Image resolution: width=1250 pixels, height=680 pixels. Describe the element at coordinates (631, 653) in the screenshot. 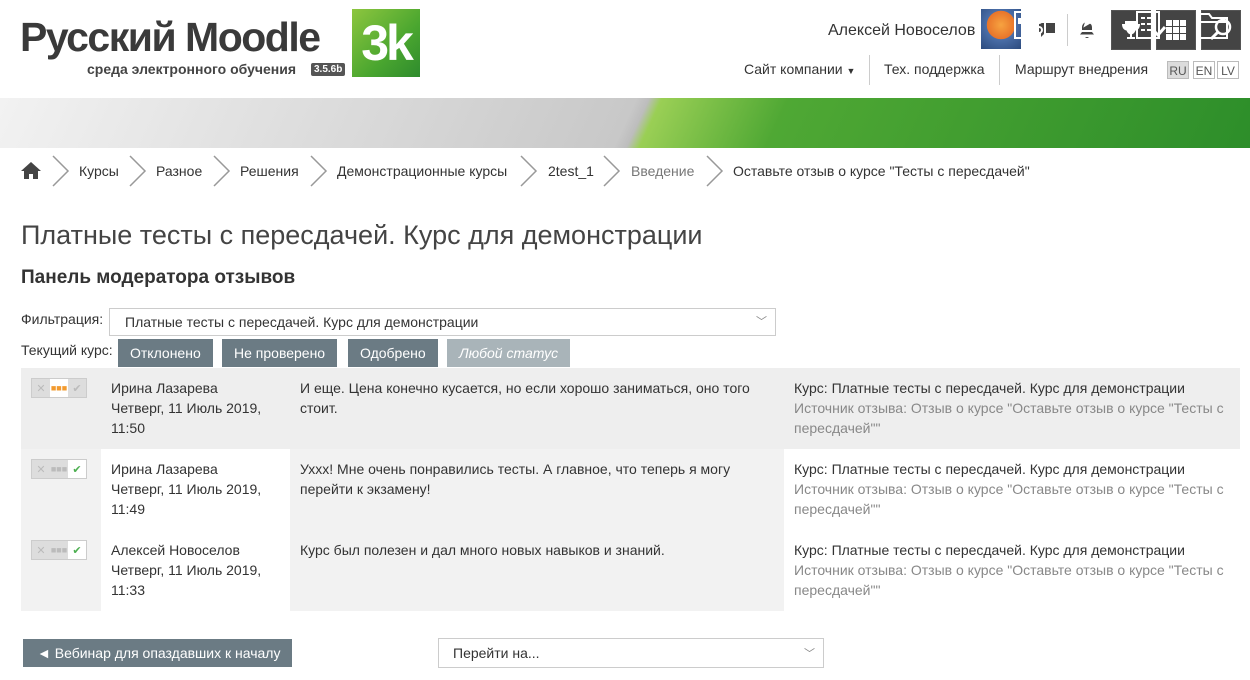

I see `jump-to-select: Перейти на... ﹀` at that location.